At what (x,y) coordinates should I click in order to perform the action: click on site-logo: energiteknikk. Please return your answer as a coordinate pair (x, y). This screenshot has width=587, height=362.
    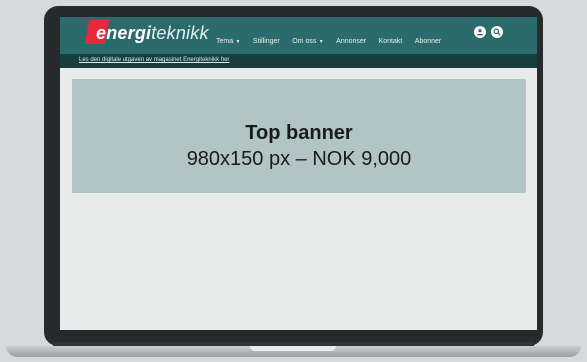
    Looking at the image, I should click on (152, 33).